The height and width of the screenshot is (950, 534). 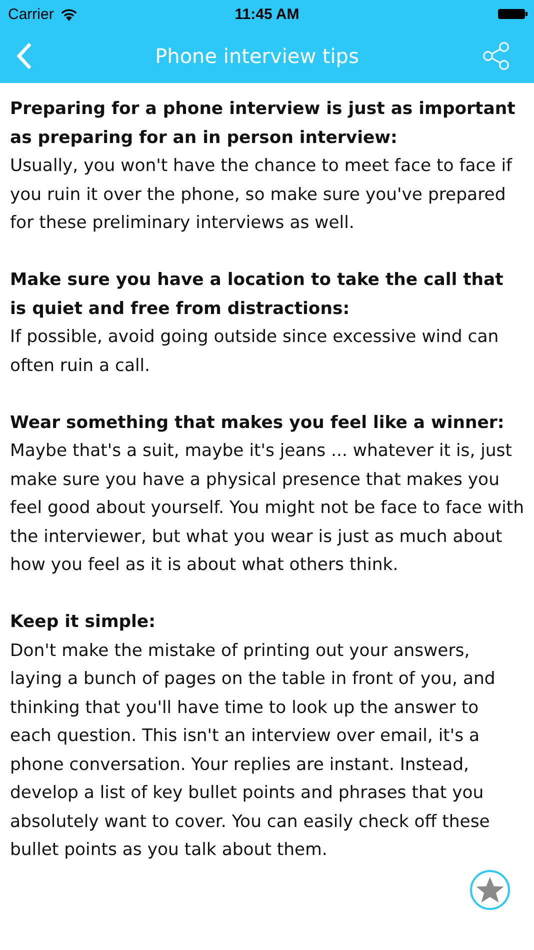 What do you see at coordinates (258, 423) in the screenshot?
I see `tip-heading: Wear something that makes you feel like a winner:` at bounding box center [258, 423].